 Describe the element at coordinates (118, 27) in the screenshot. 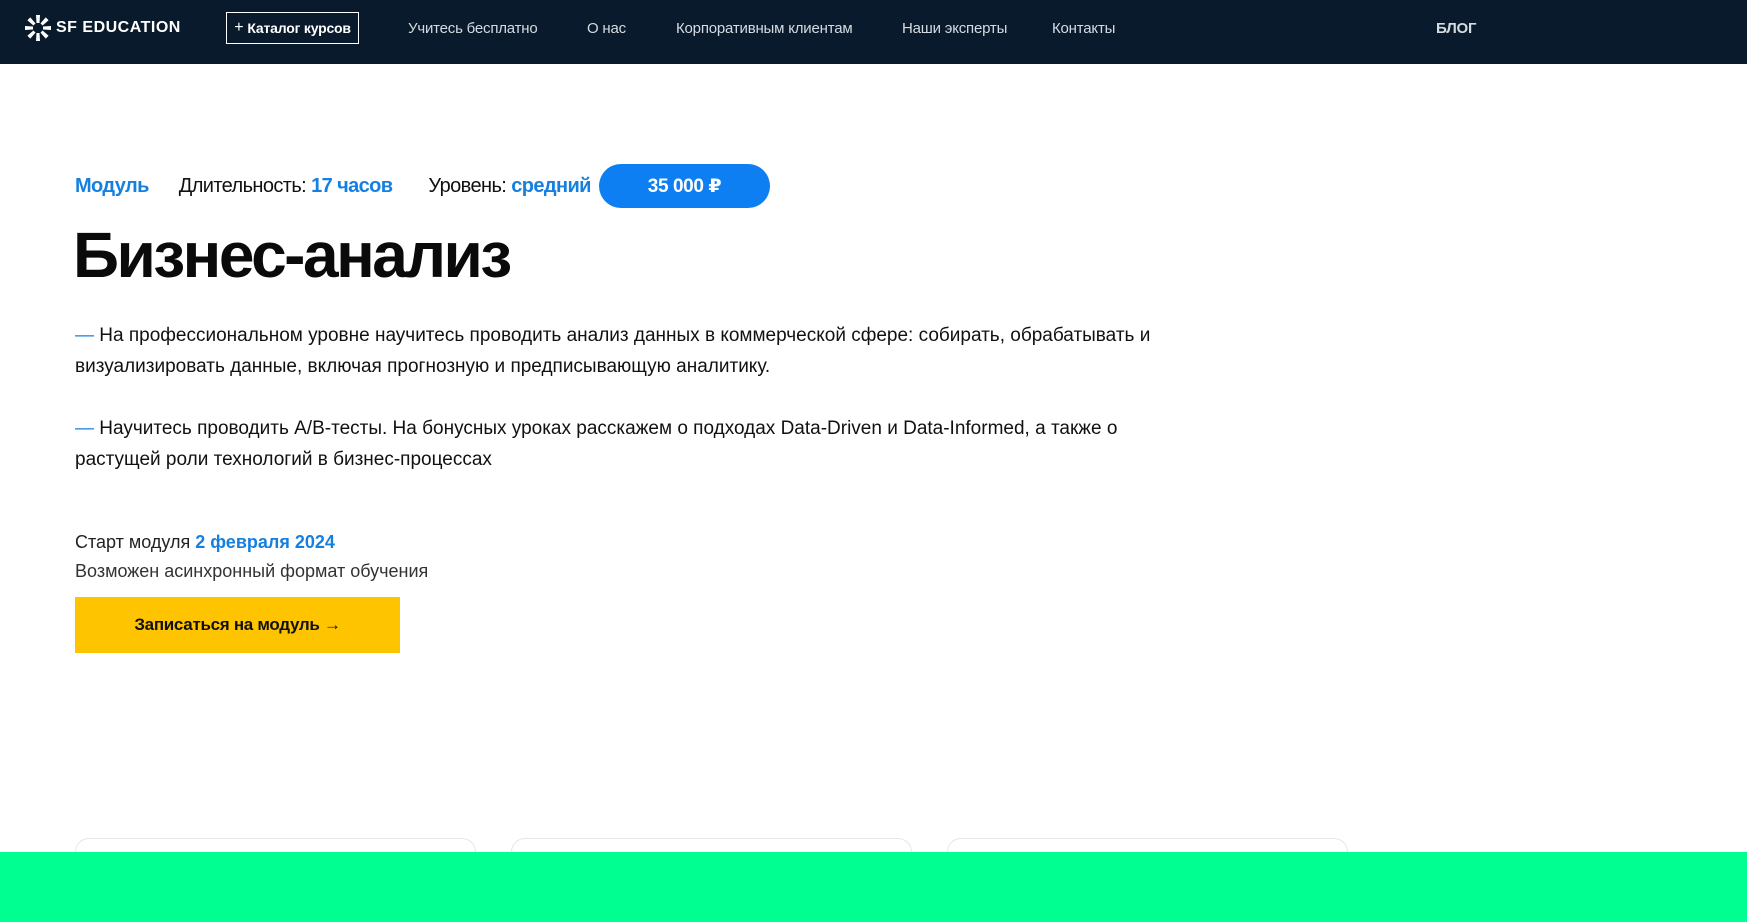

I see `logo-text: SF EDUCATION` at that location.